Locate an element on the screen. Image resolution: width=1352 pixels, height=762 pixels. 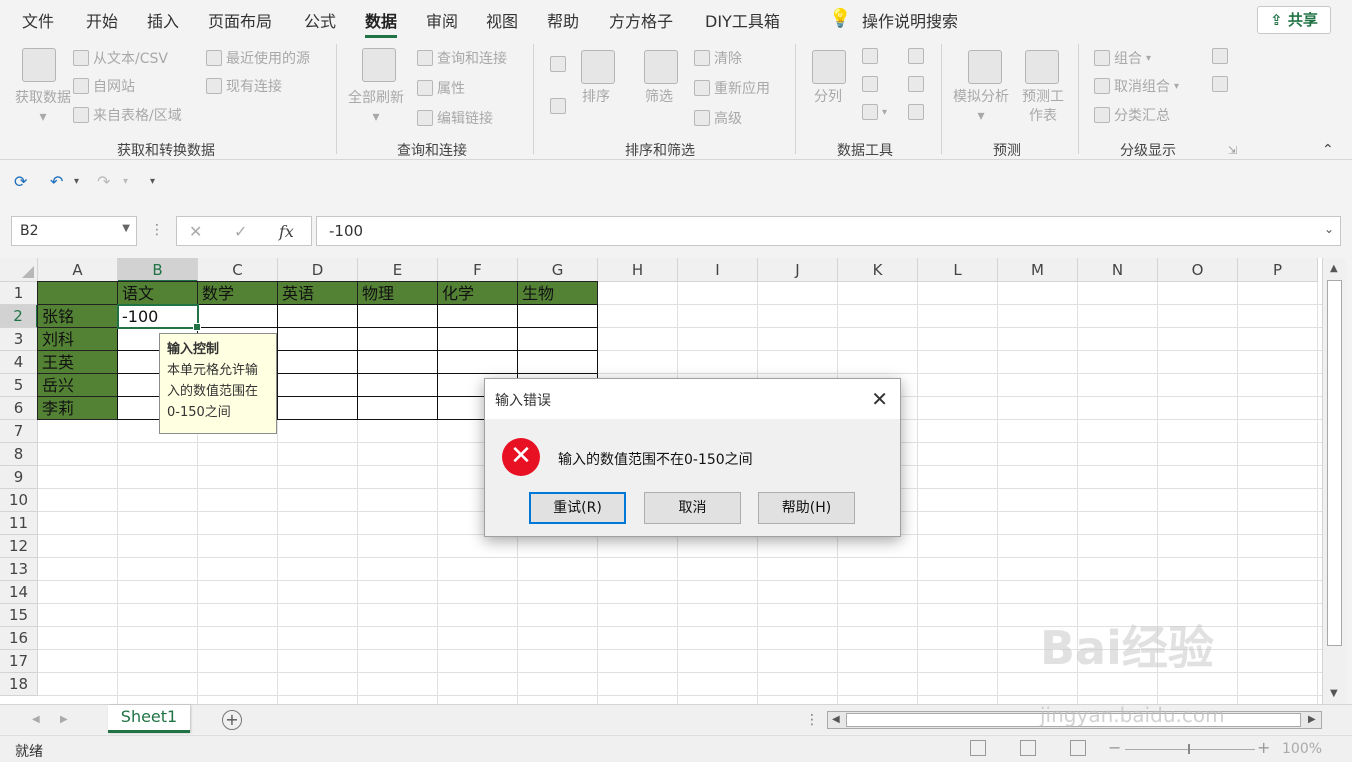
collapse-ribbon-icon: ⌃ is located at coordinates (1328, 150).